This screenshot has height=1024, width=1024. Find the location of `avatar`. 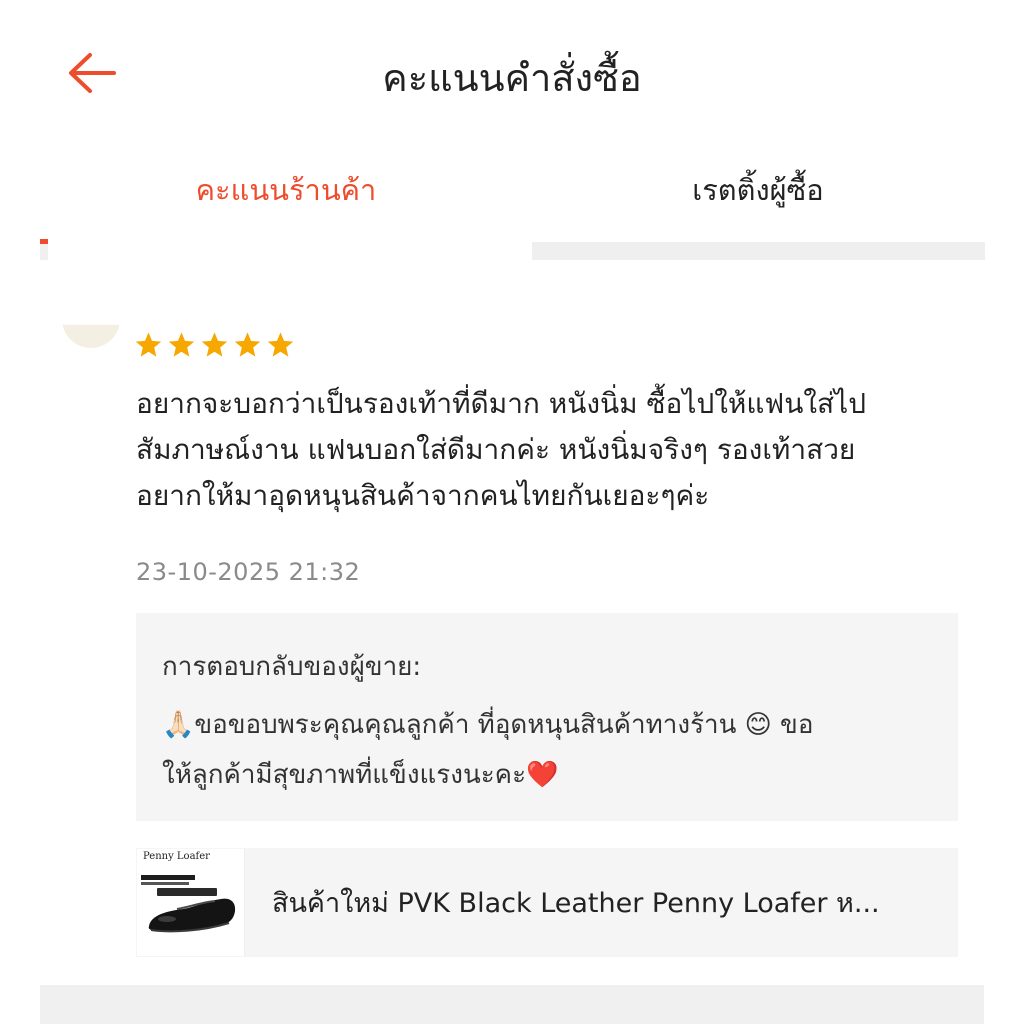

avatar is located at coordinates (91, 336).